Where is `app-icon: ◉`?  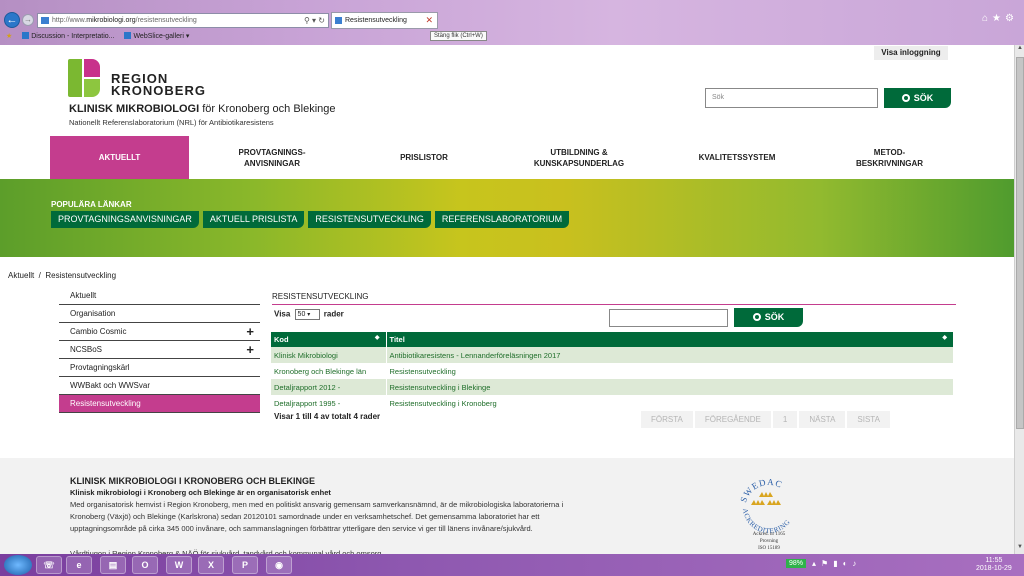
app-icon: ◉ is located at coordinates (279, 565).